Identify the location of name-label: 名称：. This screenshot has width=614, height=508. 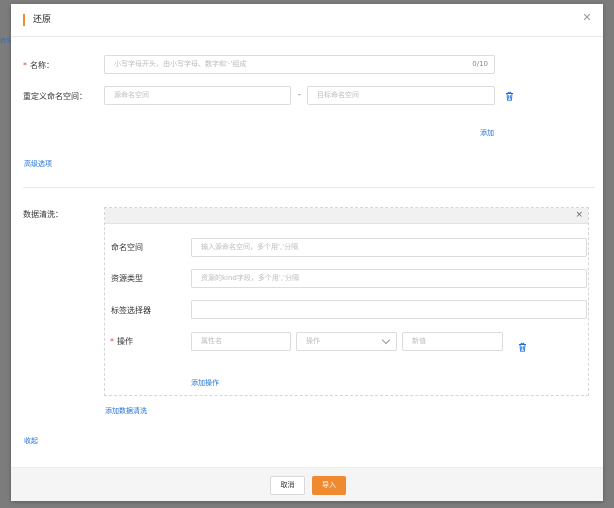
(42, 65).